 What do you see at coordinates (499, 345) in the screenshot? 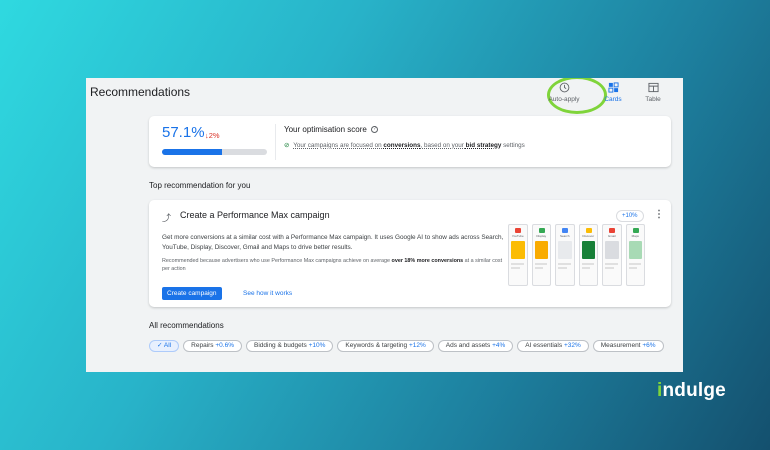
I see `chip-uplift: +4%` at bounding box center [499, 345].